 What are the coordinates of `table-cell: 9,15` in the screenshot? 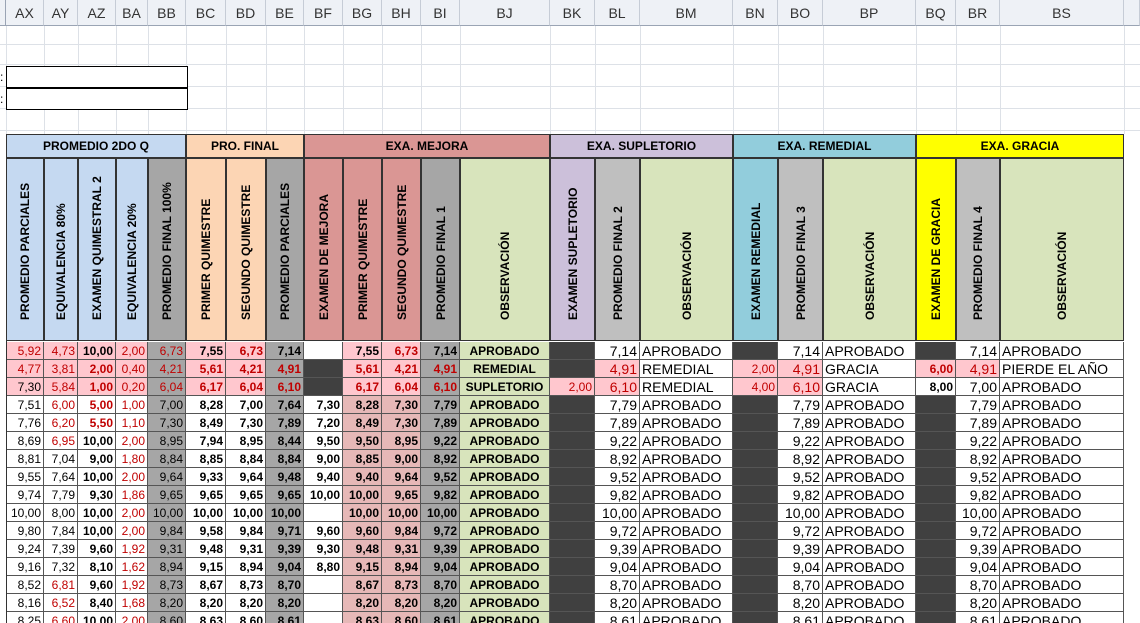 It's located at (206, 567).